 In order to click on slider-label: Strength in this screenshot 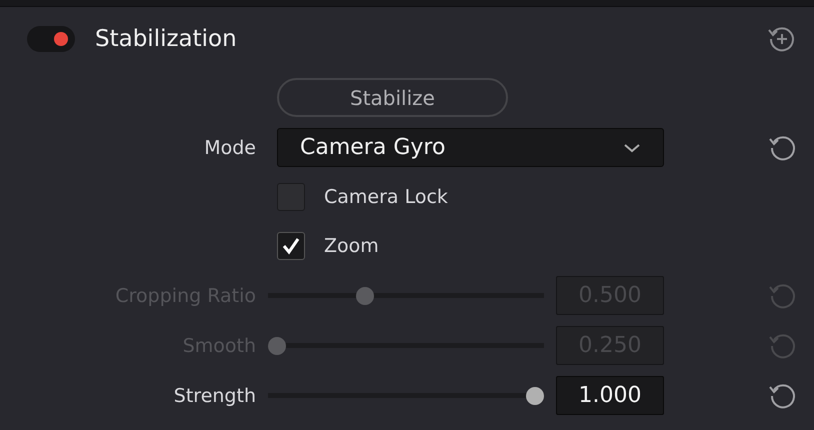, I will do `click(214, 395)`.